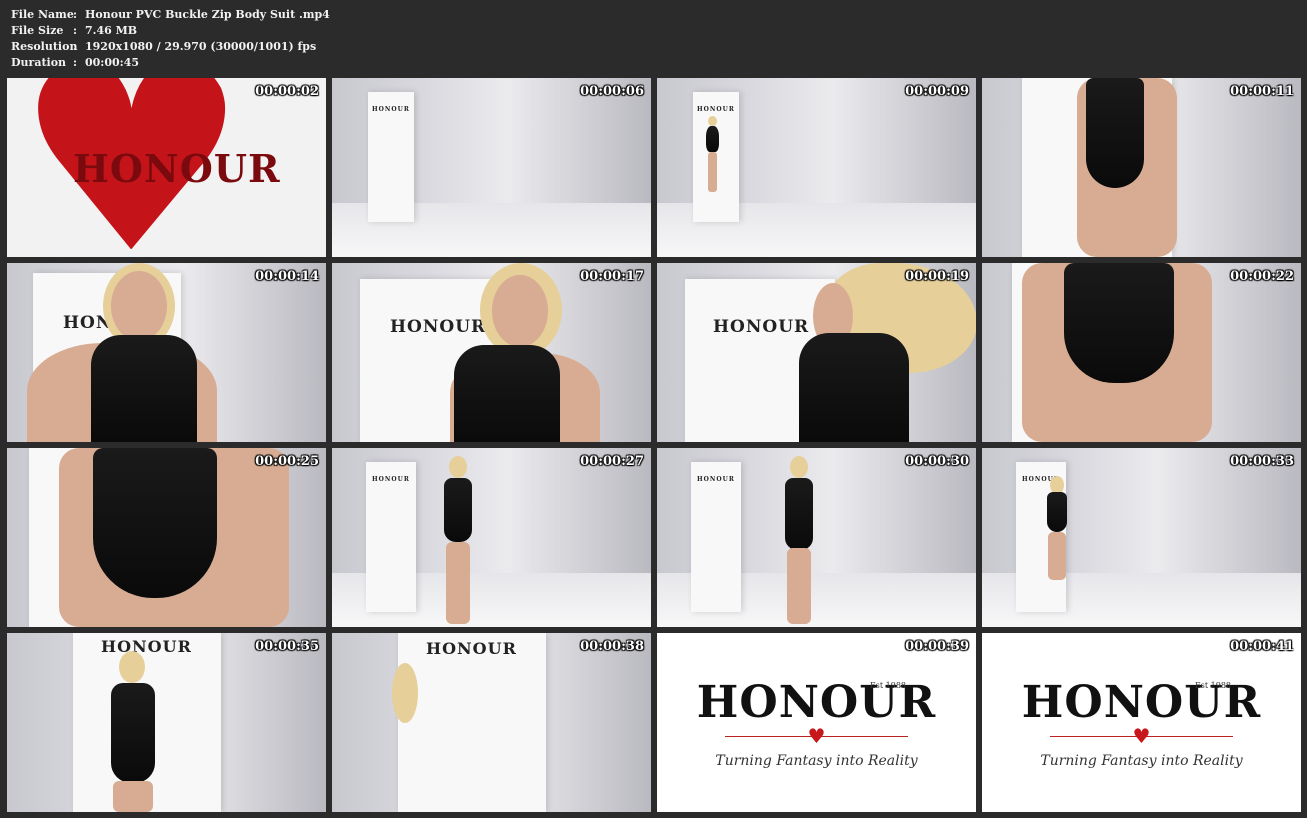  Describe the element at coordinates (491, 537) in the screenshot. I see `thumbnail: HONOUR 00:00:27` at that location.